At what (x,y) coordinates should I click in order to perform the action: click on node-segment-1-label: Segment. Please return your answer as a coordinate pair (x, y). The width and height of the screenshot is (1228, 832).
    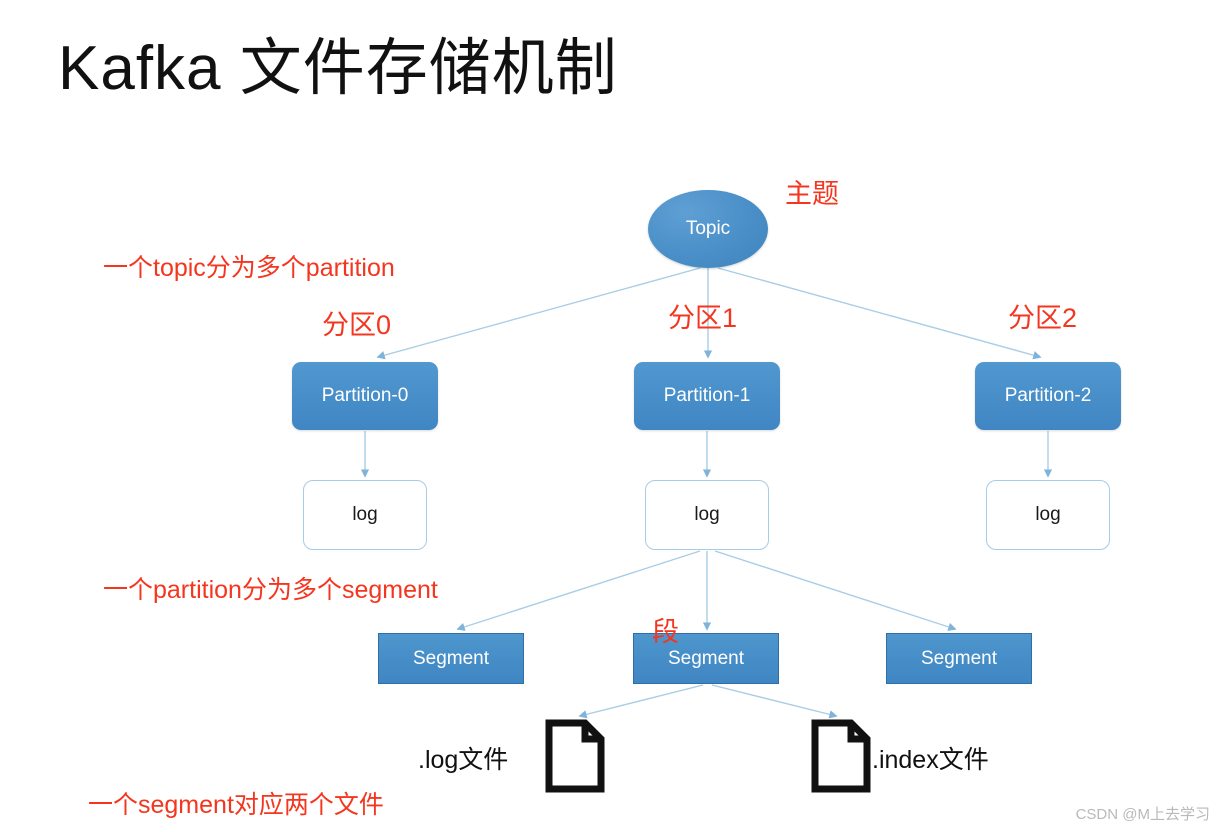
    Looking at the image, I should click on (706, 658).